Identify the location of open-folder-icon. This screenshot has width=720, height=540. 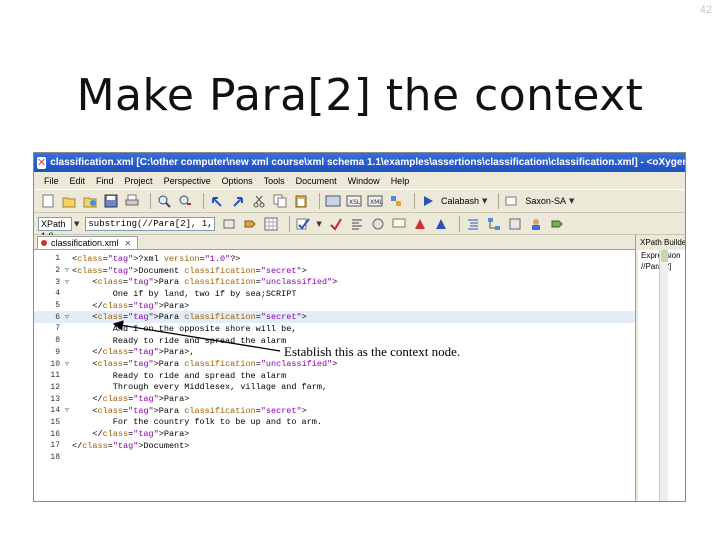
(69, 201).